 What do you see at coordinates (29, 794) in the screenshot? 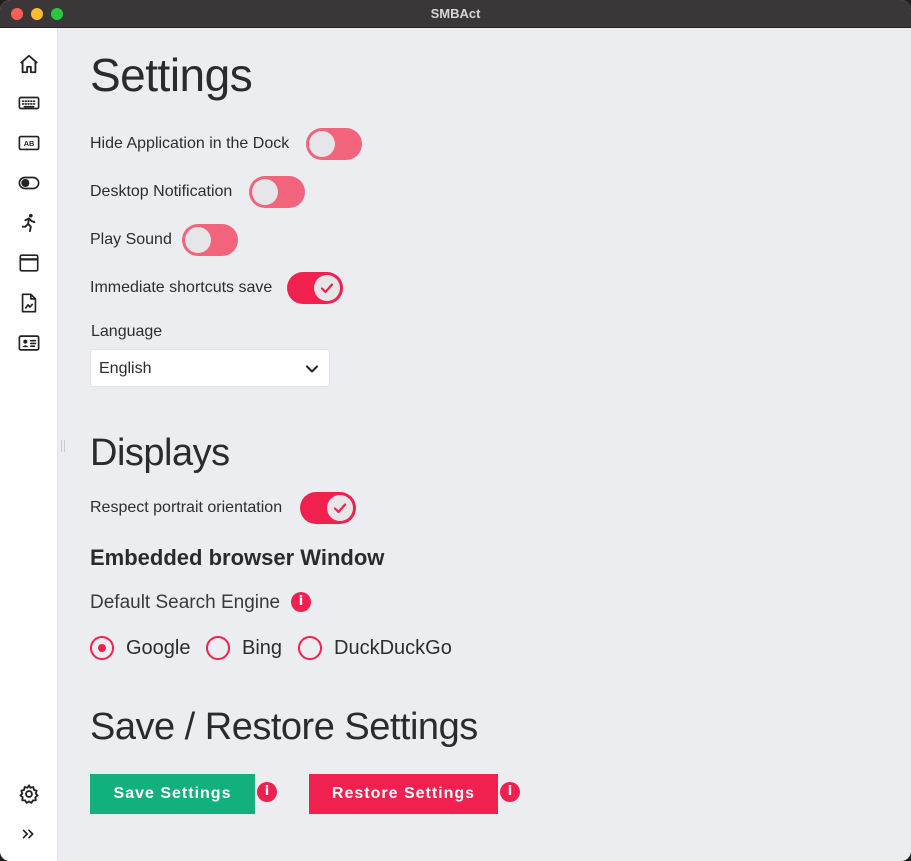
I see `gear-icon` at bounding box center [29, 794].